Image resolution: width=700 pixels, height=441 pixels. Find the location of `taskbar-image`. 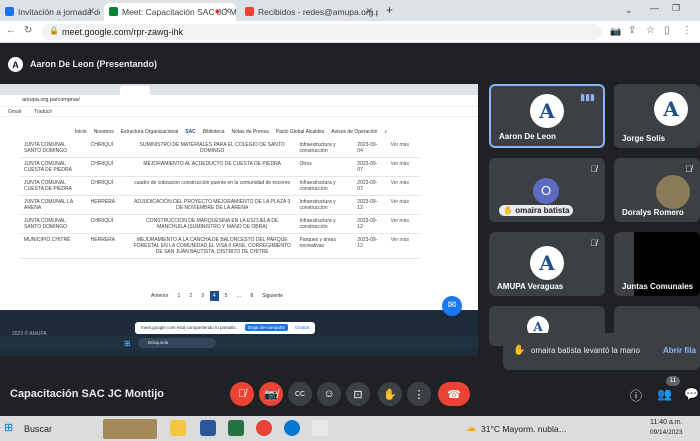

taskbar-image is located at coordinates (130, 429).